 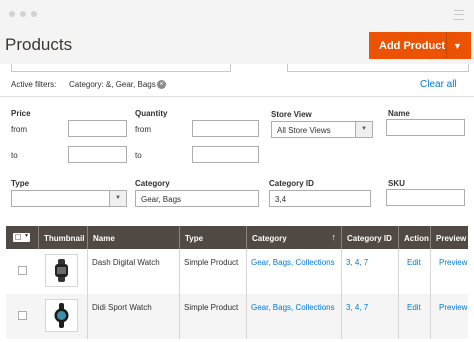 What do you see at coordinates (97, 154) in the screenshot?
I see `price-to-input` at bounding box center [97, 154].